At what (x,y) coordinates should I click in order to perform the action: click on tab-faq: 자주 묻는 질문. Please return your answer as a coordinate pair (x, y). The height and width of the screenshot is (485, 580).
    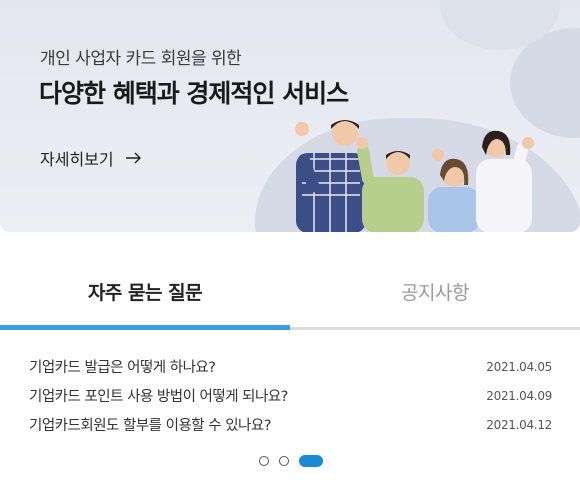
    Looking at the image, I should click on (145, 291).